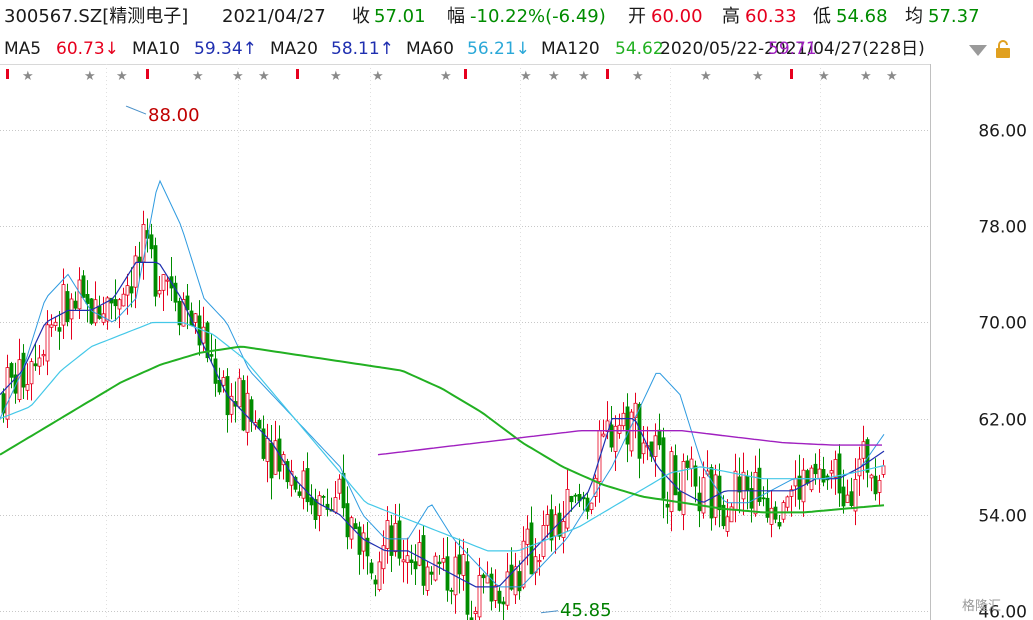 The height and width of the screenshot is (620, 1033). Describe the element at coordinates (1002, 228) in the screenshot. I see `y-tick-label: 78.00` at that location.